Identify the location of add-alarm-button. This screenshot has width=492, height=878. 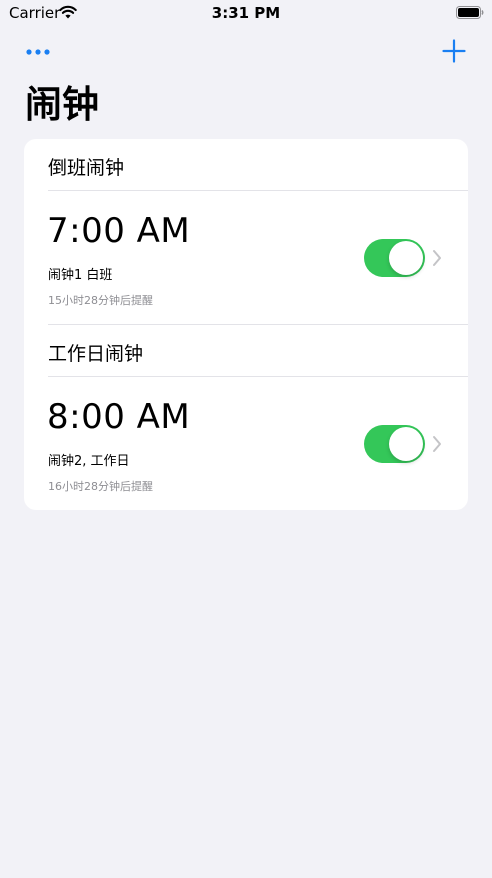
(454, 51).